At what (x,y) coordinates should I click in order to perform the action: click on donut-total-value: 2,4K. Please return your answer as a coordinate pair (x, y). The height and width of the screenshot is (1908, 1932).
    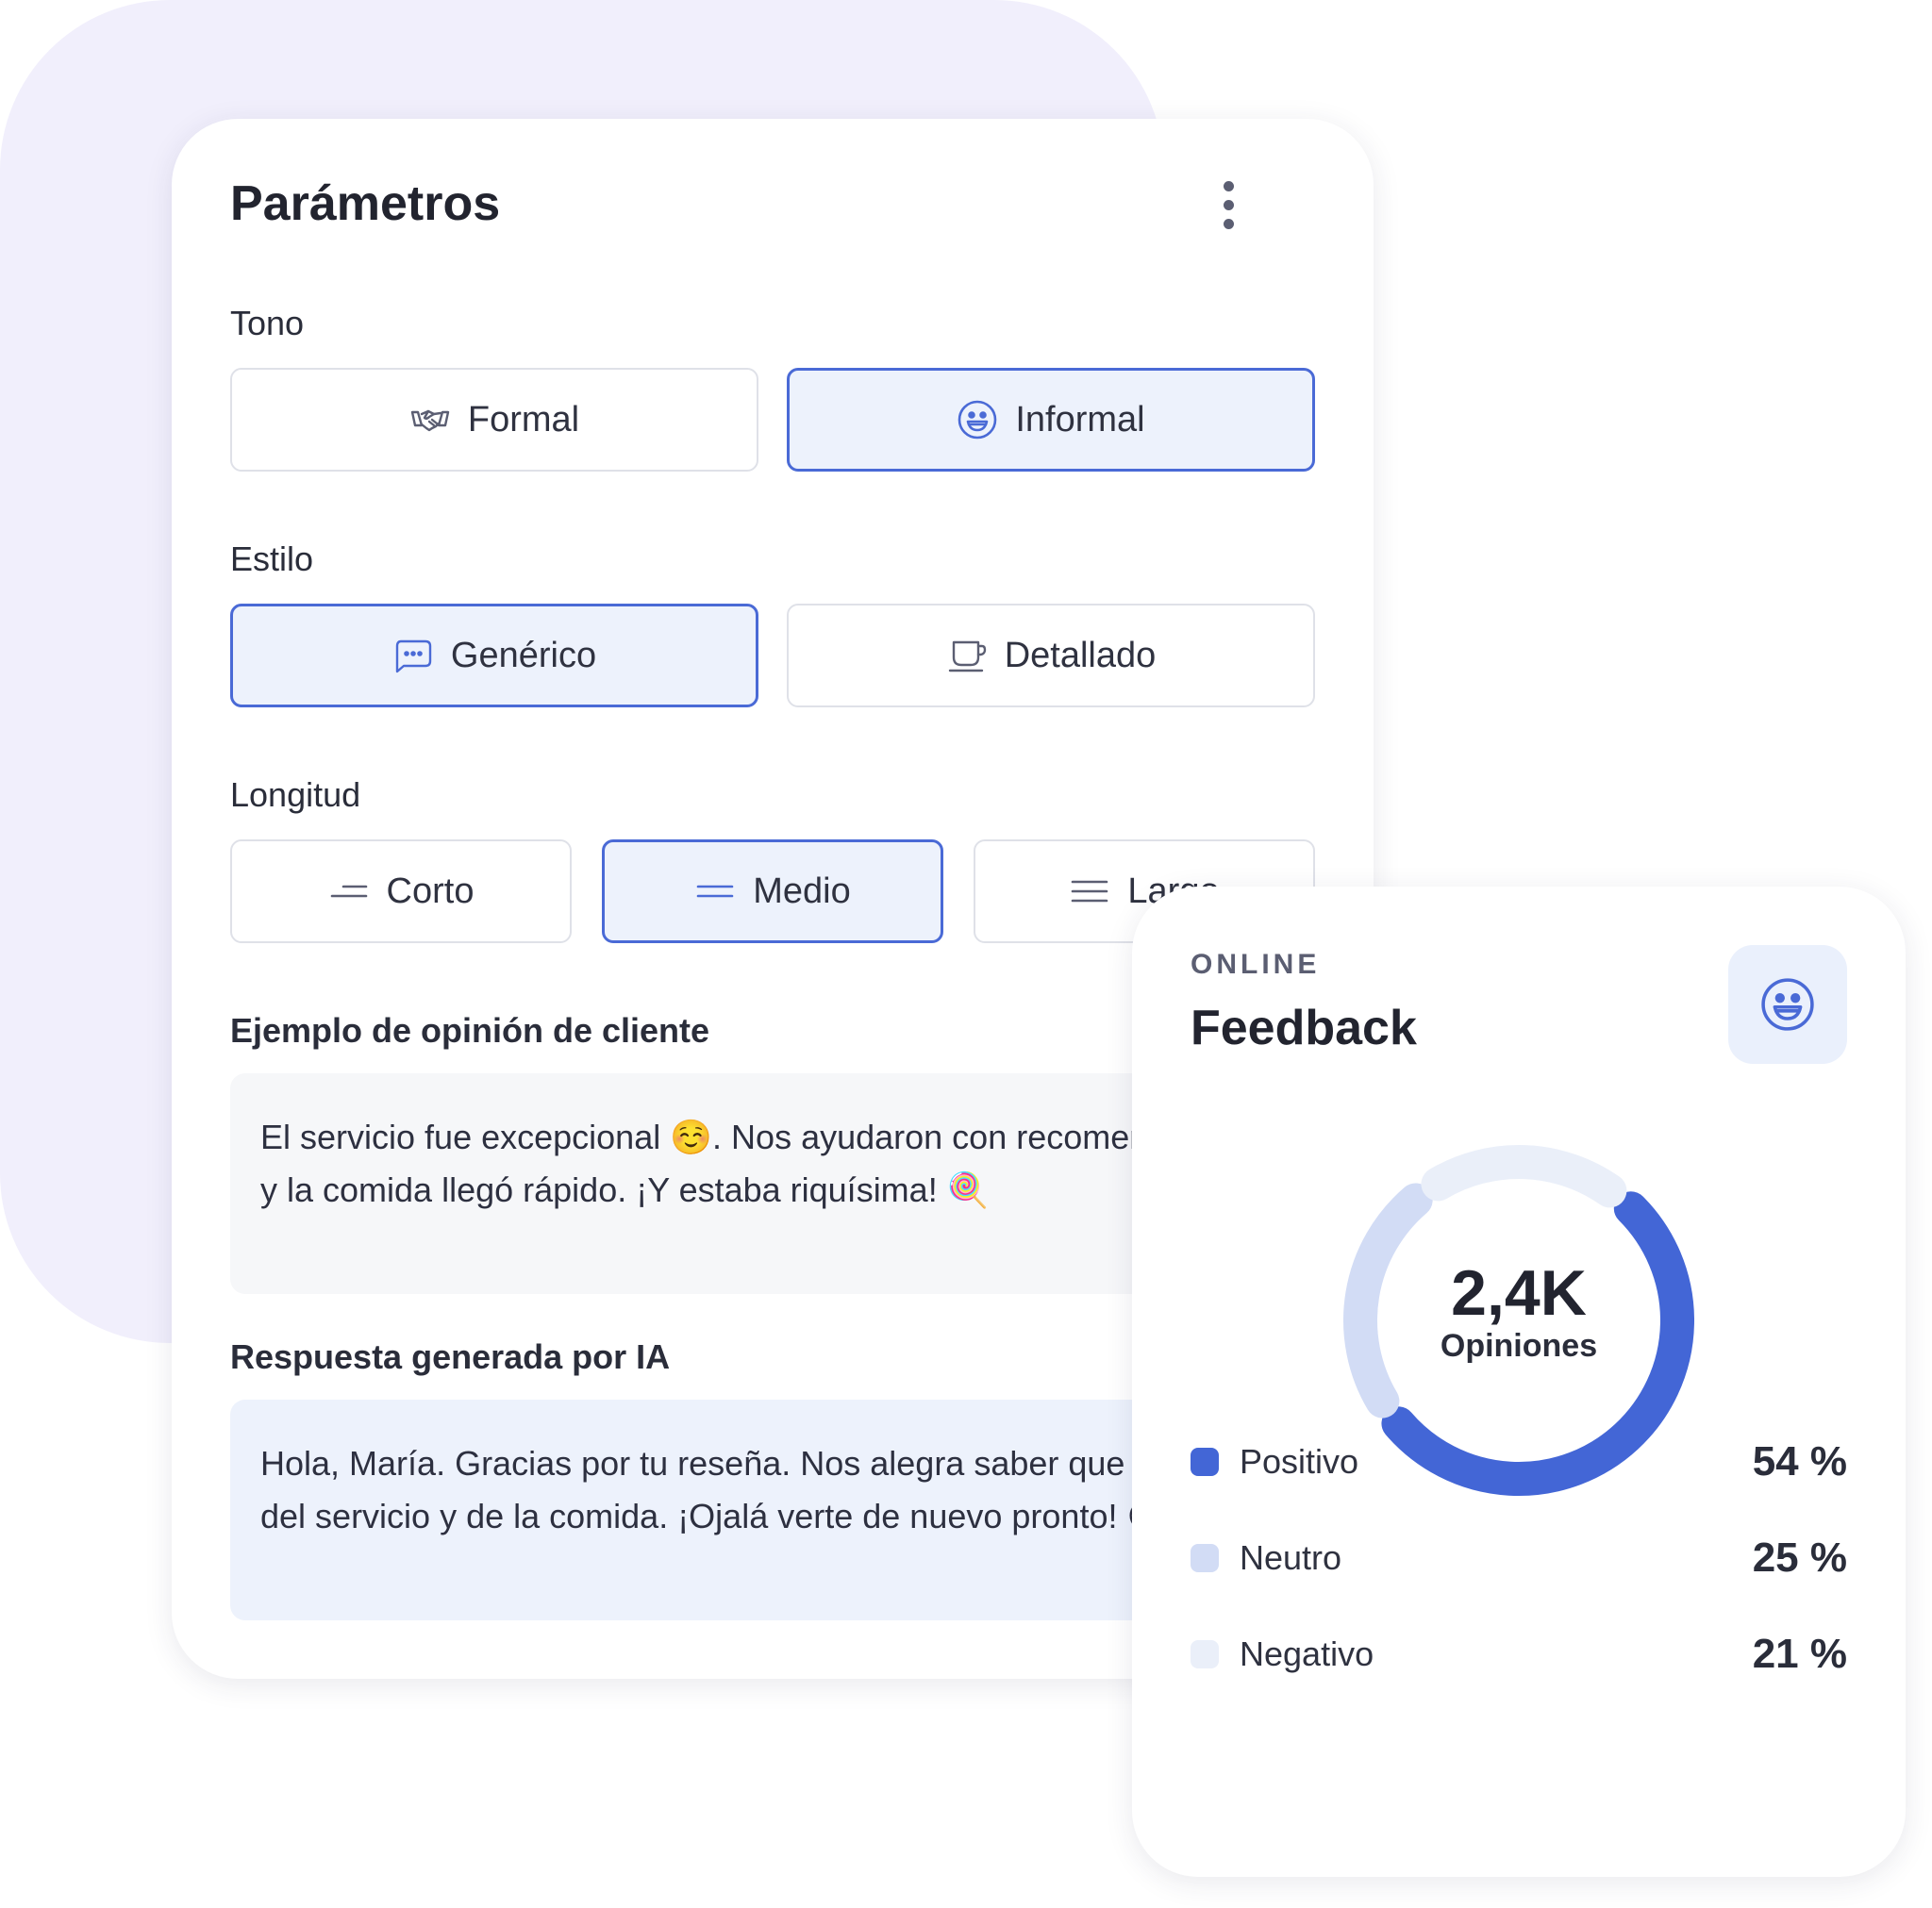
    Looking at the image, I should click on (1519, 1293).